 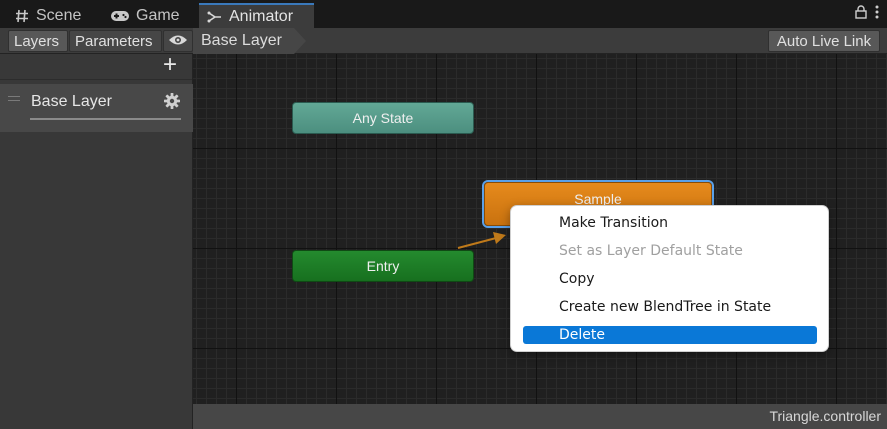 What do you see at coordinates (825, 416) in the screenshot?
I see `controller-filename: Triangle.controller` at bounding box center [825, 416].